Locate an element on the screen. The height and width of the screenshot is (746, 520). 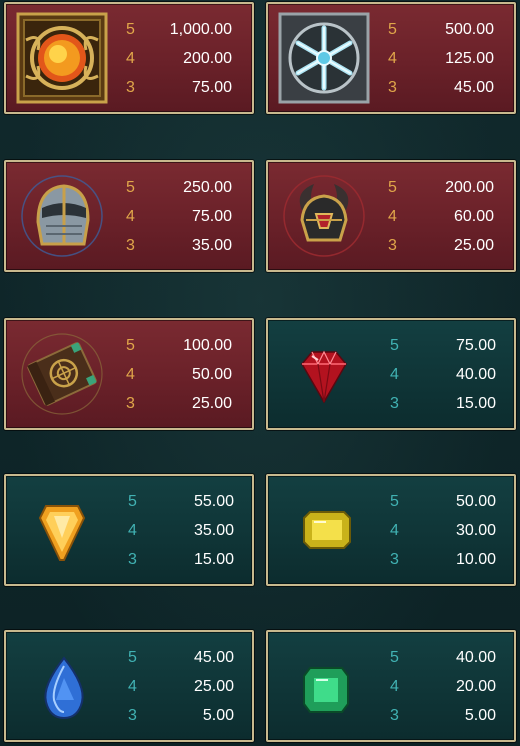
payout-row: 3 45.00 is located at coordinates (448, 88).